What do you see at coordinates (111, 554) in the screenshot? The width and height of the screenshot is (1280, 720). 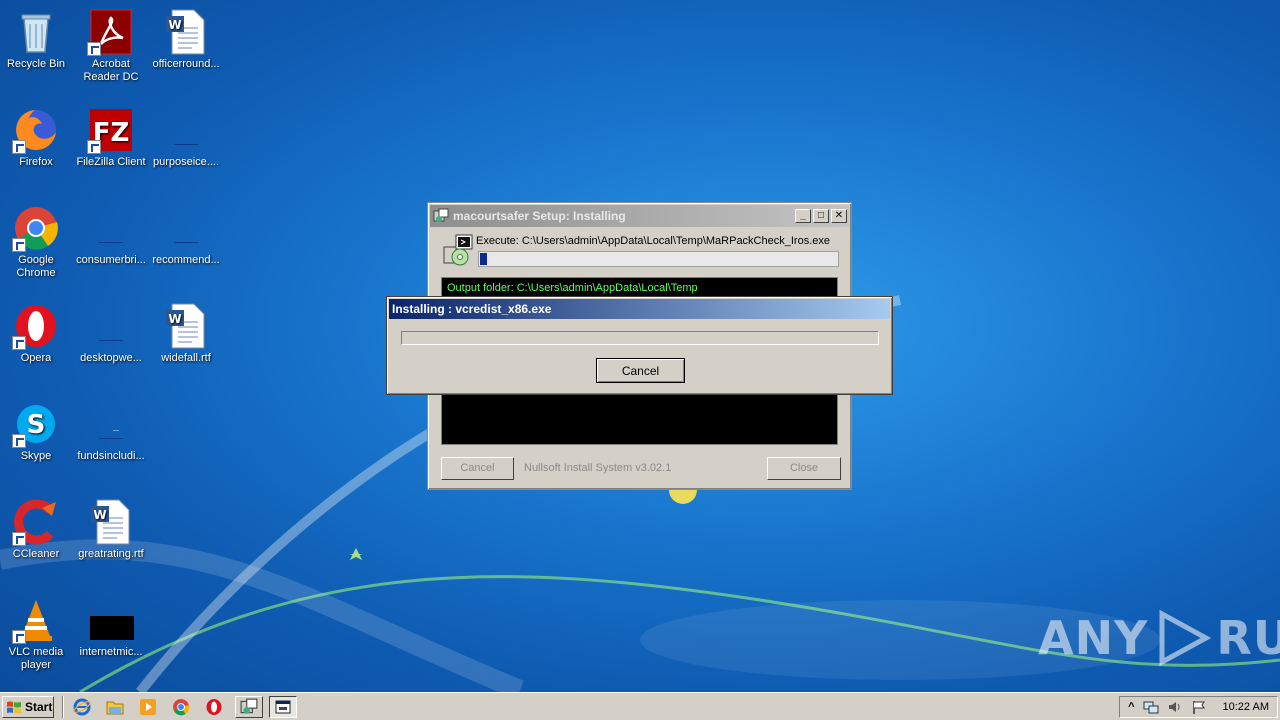 I see `desktop-icon-label: greatrating.rtf` at bounding box center [111, 554].